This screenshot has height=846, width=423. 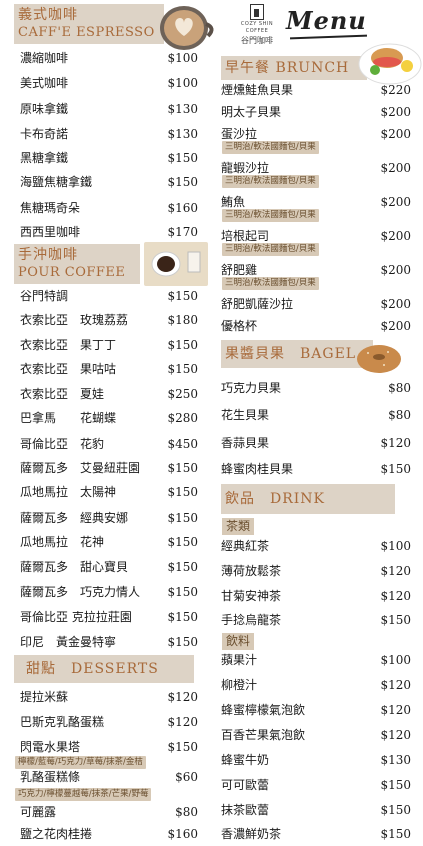 What do you see at coordinates (239, 326) in the screenshot?
I see `menu-item-name: 優格杯` at bounding box center [239, 326].